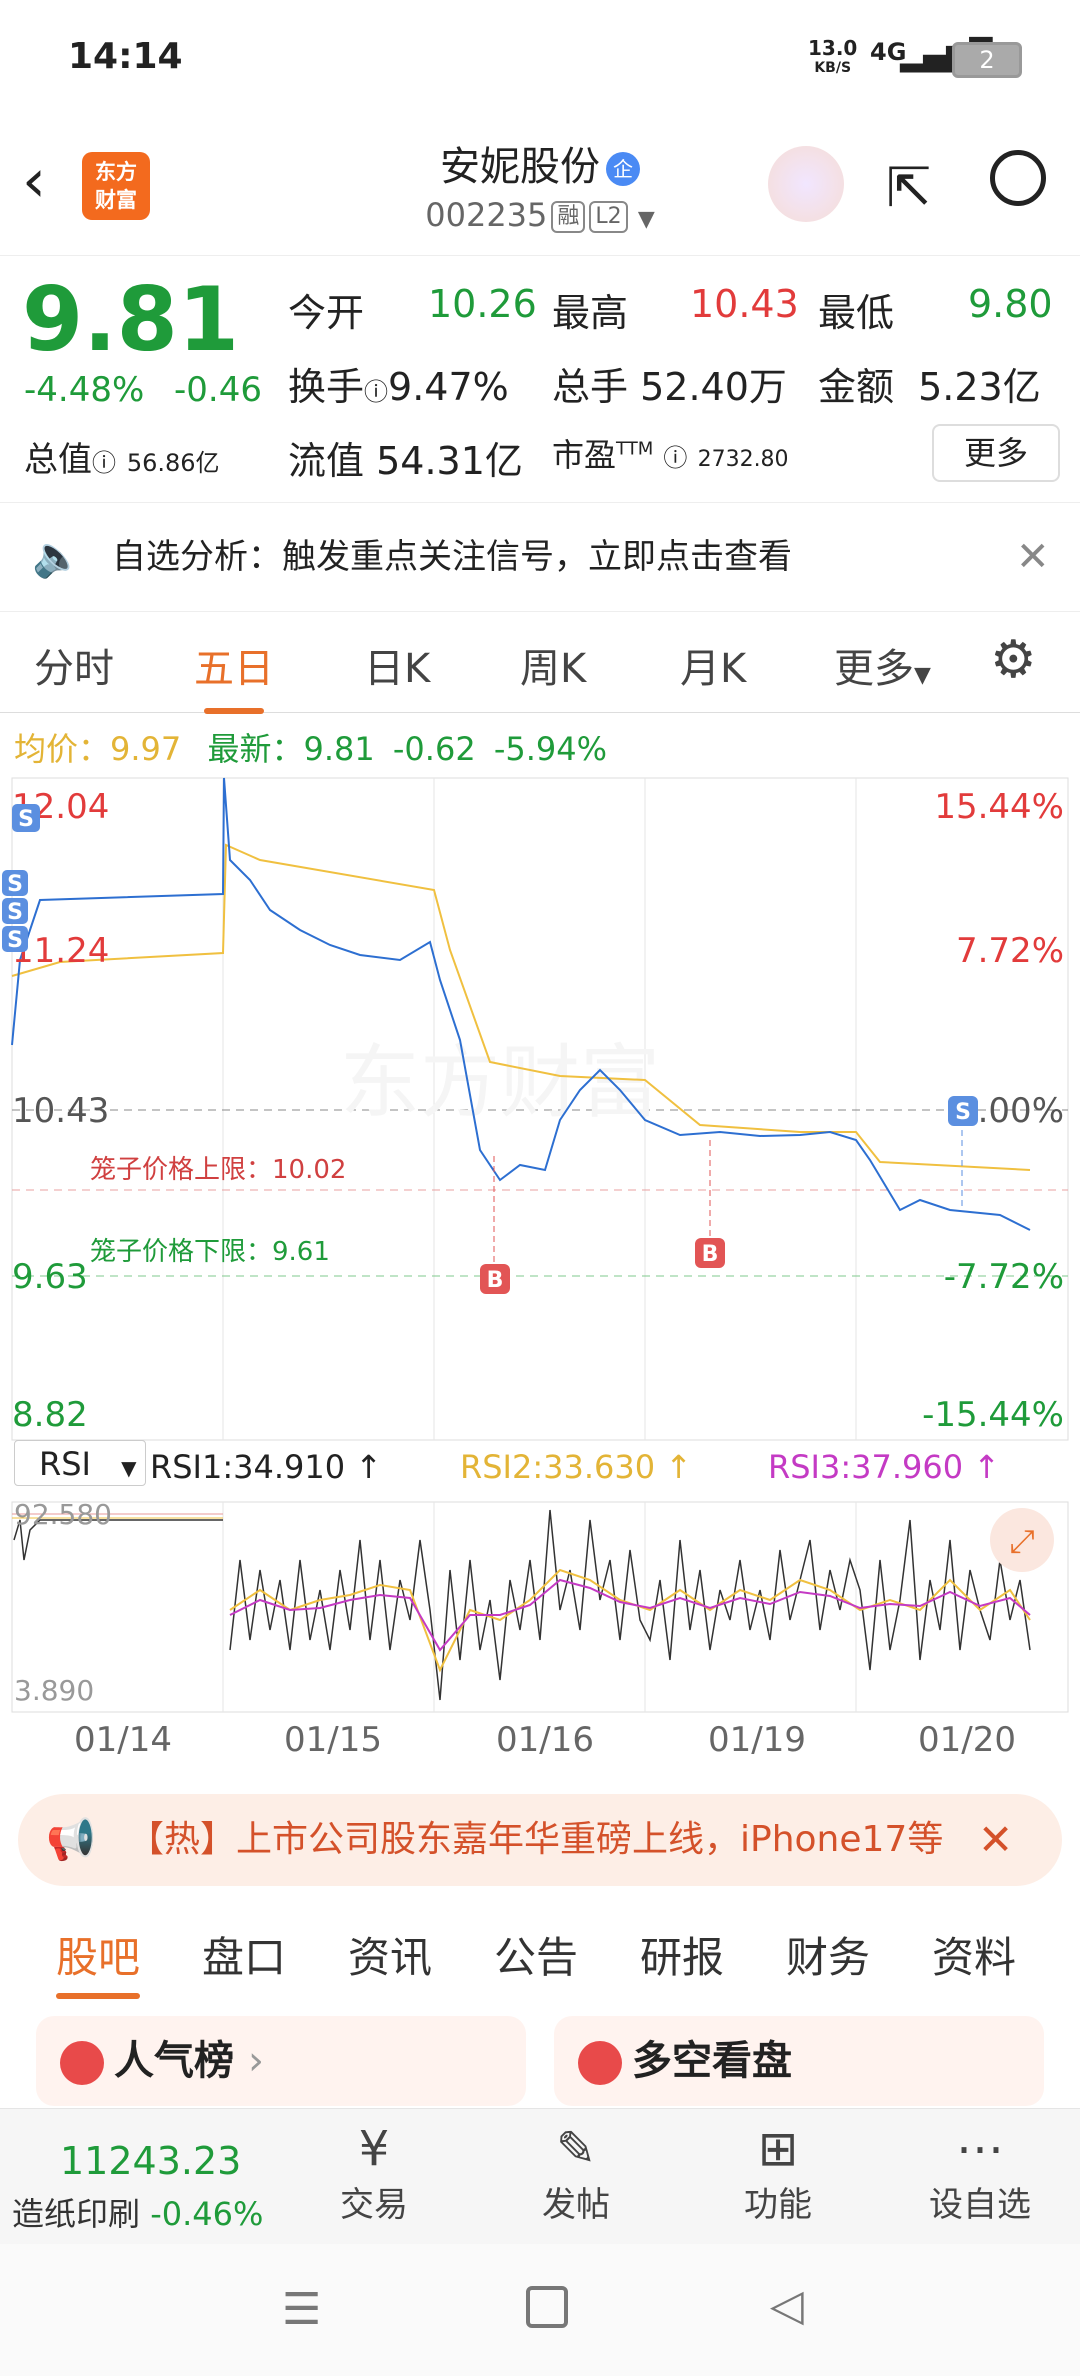 Image resolution: width=1080 pixels, height=2376 pixels. What do you see at coordinates (590, 313) in the screenshot?
I see `high-label: 最高` at bounding box center [590, 313].